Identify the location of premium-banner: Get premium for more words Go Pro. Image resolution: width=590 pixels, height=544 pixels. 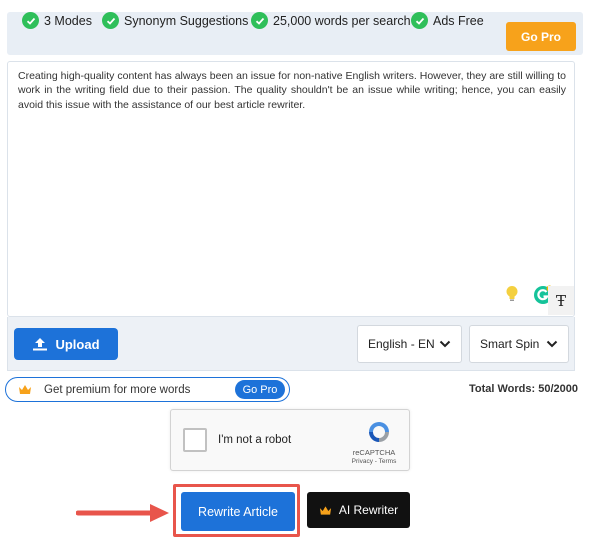
(147, 389).